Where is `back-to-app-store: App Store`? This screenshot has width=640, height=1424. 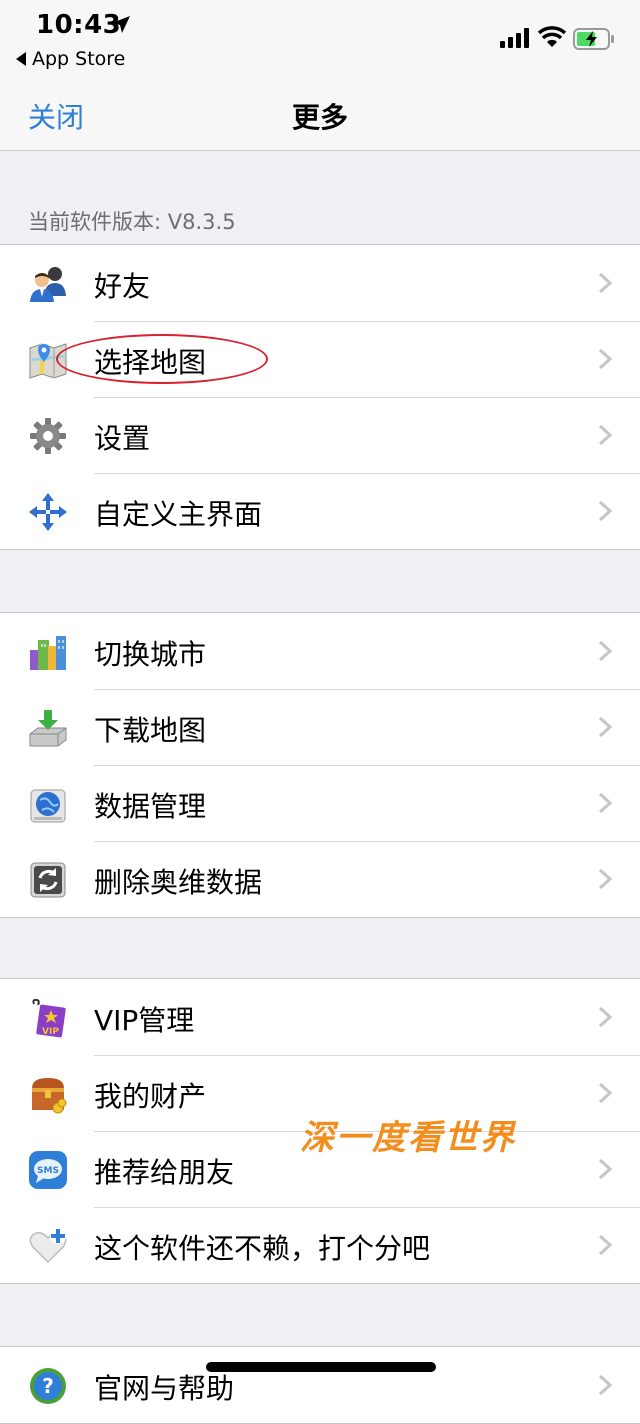
back-to-app-store: App Store is located at coordinates (70, 59).